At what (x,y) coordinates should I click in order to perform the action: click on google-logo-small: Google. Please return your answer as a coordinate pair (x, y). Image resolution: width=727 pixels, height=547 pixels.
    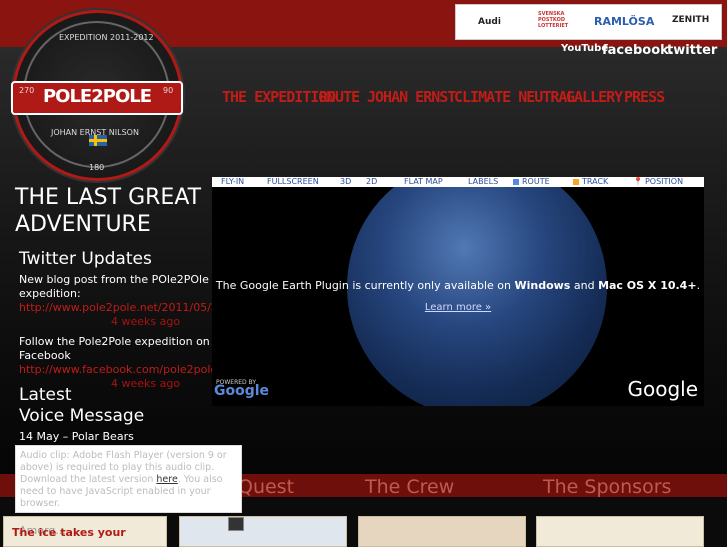
    Looking at the image, I should click on (241, 391).